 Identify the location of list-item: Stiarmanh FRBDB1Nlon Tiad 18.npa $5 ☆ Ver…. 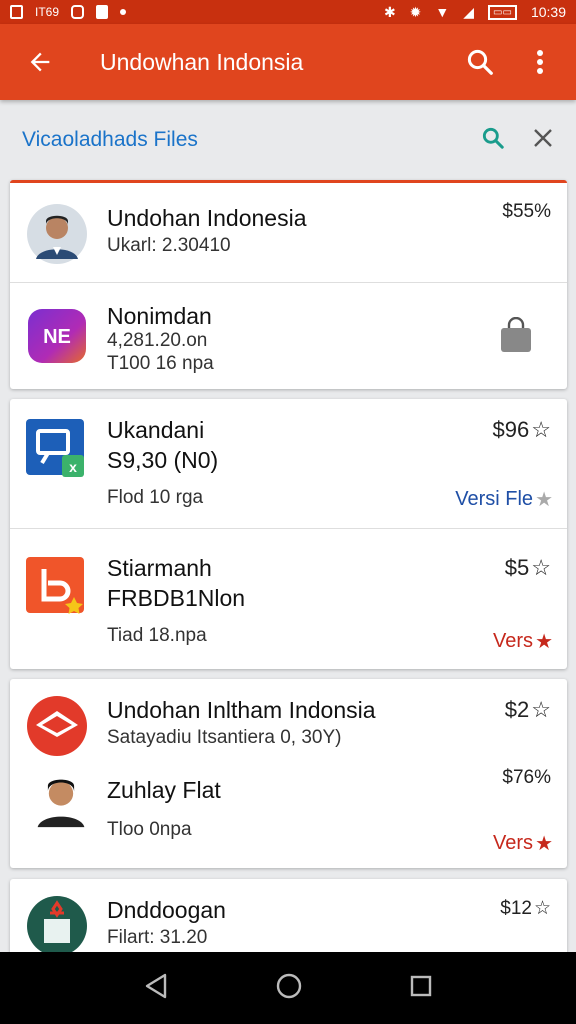
(288, 598).